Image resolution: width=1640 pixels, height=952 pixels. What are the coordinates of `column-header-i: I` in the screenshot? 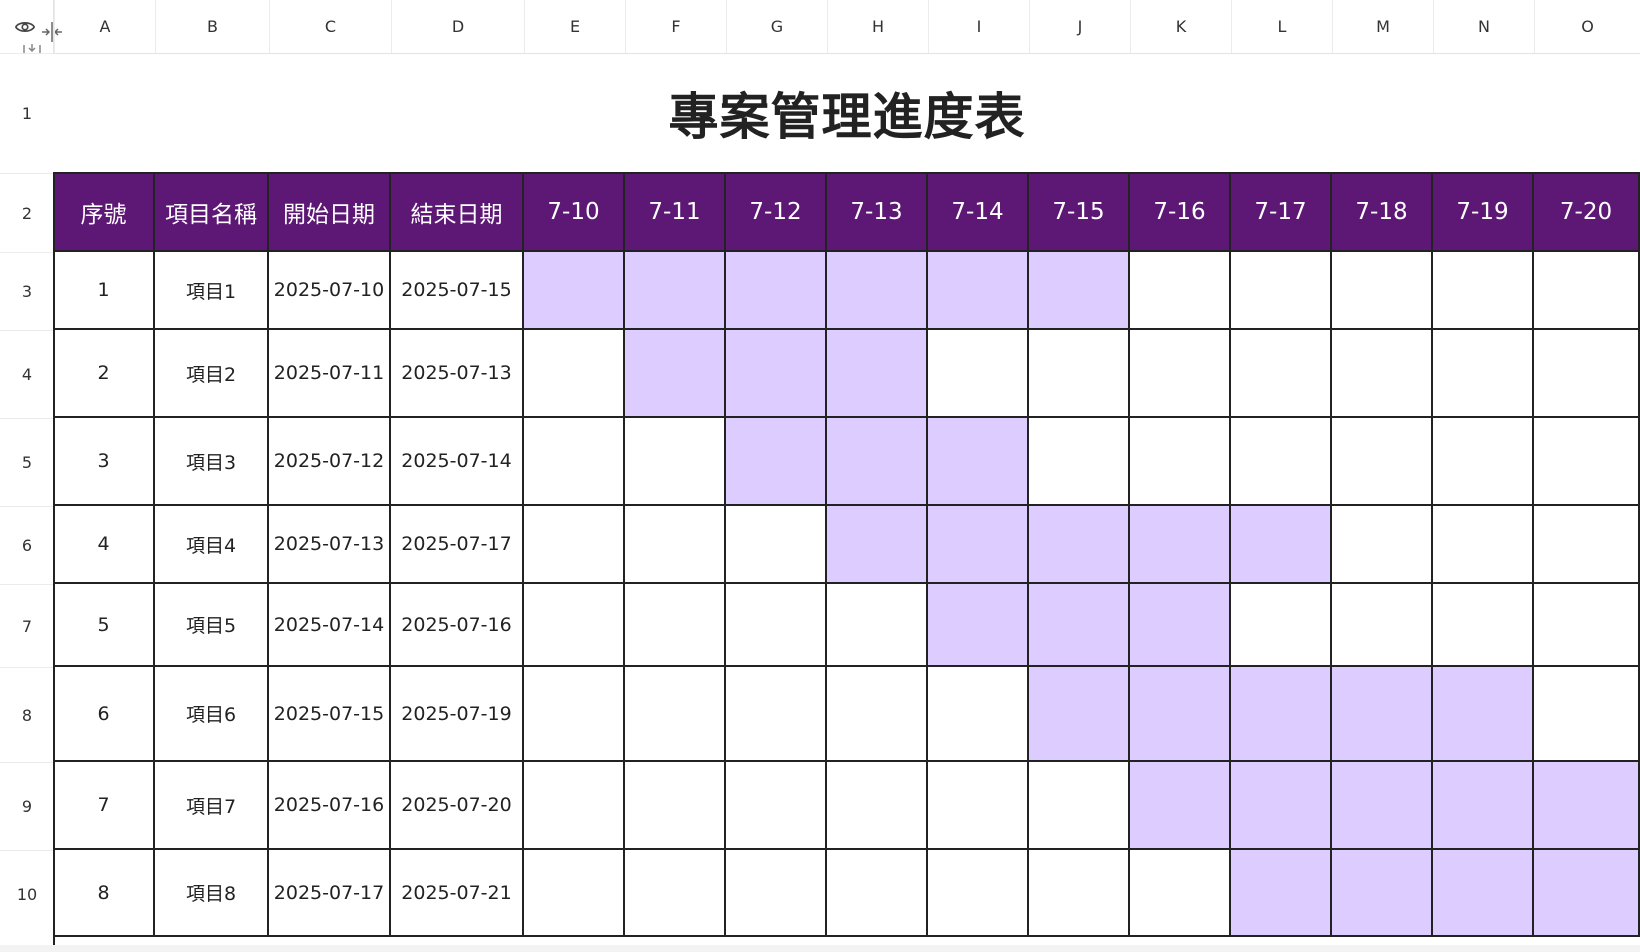 It's located at (978, 26).